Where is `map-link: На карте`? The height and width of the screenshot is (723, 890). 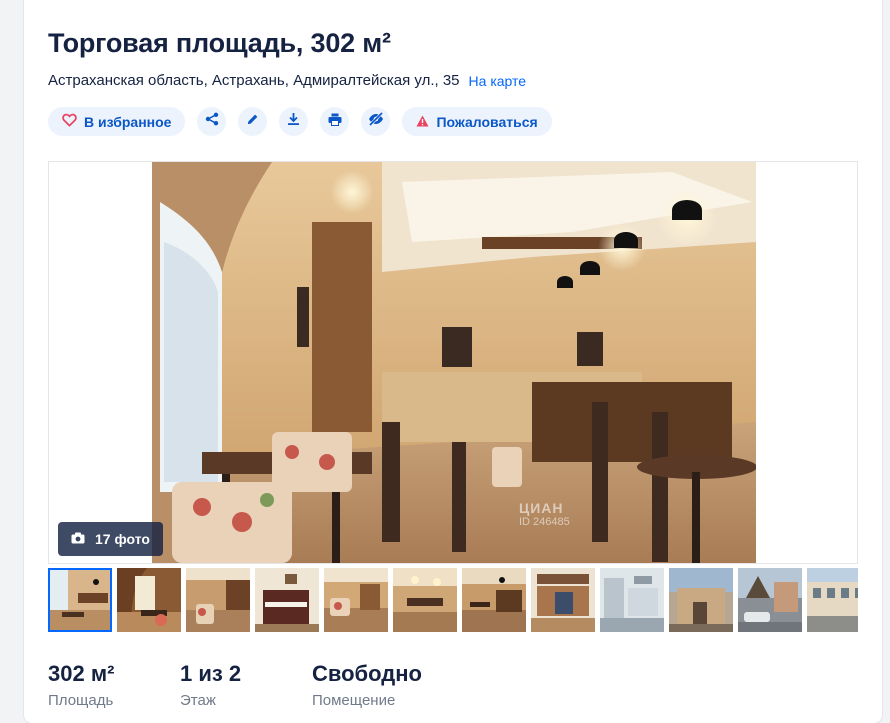
map-link: На карте is located at coordinates (498, 81).